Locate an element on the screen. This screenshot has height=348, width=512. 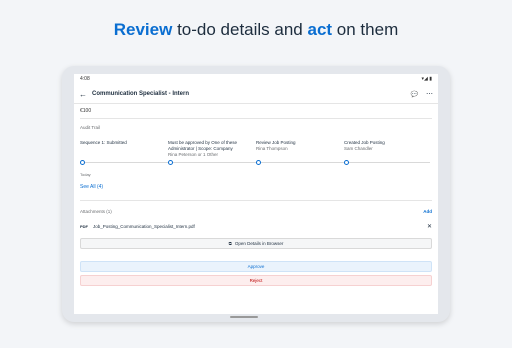
page-title: Communication Specialist - Intern is located at coordinates (141, 94).